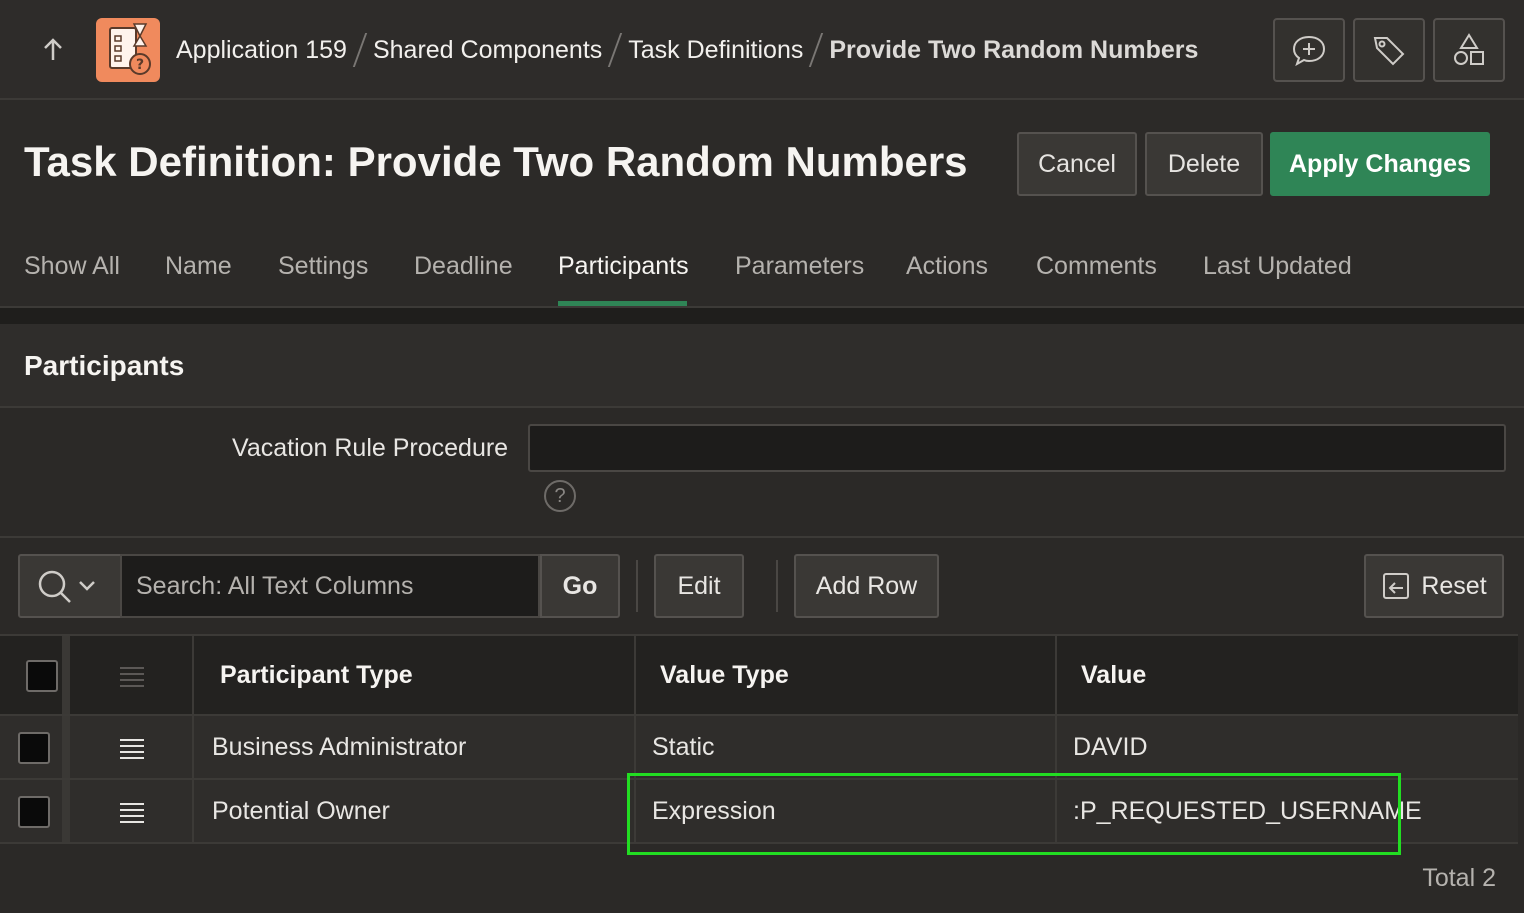 Image resolution: width=1524 pixels, height=913 pixels. Describe the element at coordinates (580, 586) in the screenshot. I see `go-button: Go` at that location.